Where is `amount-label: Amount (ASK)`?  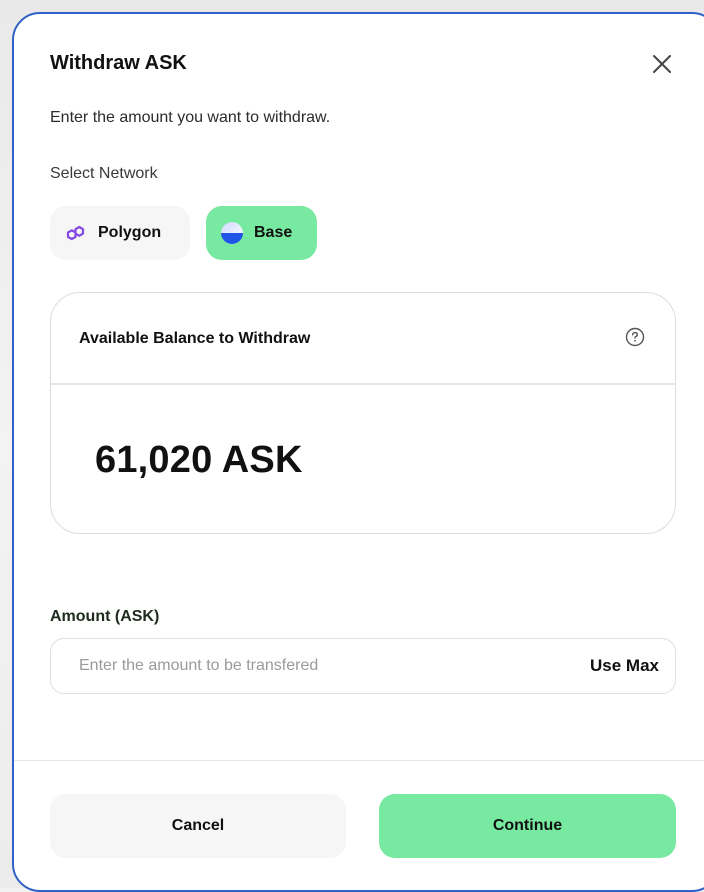 amount-label: Amount (ASK) is located at coordinates (105, 616).